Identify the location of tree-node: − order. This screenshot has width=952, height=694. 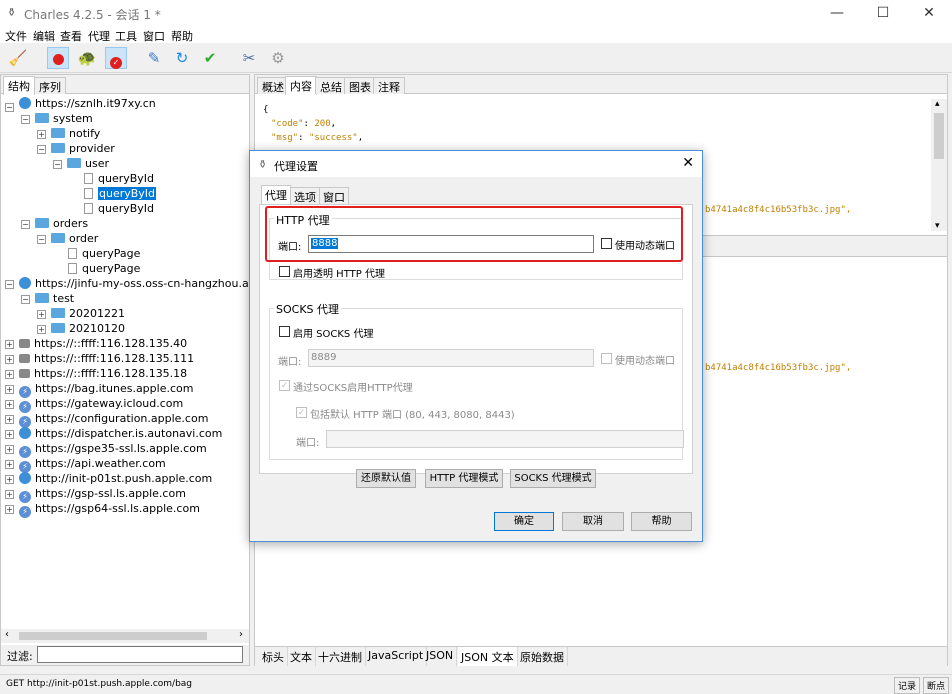
(67, 238).